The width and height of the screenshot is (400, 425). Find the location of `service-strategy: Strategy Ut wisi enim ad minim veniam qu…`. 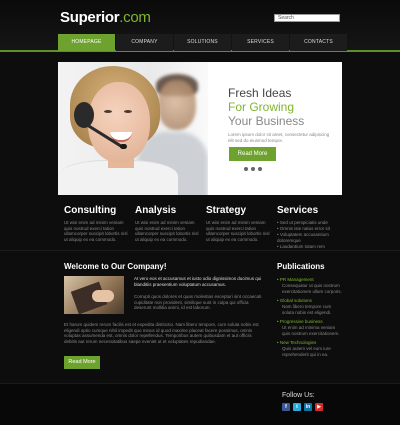

service-strategy: Strategy Ut wisi enim ad minim veniam qu… is located at coordinates (238, 223).